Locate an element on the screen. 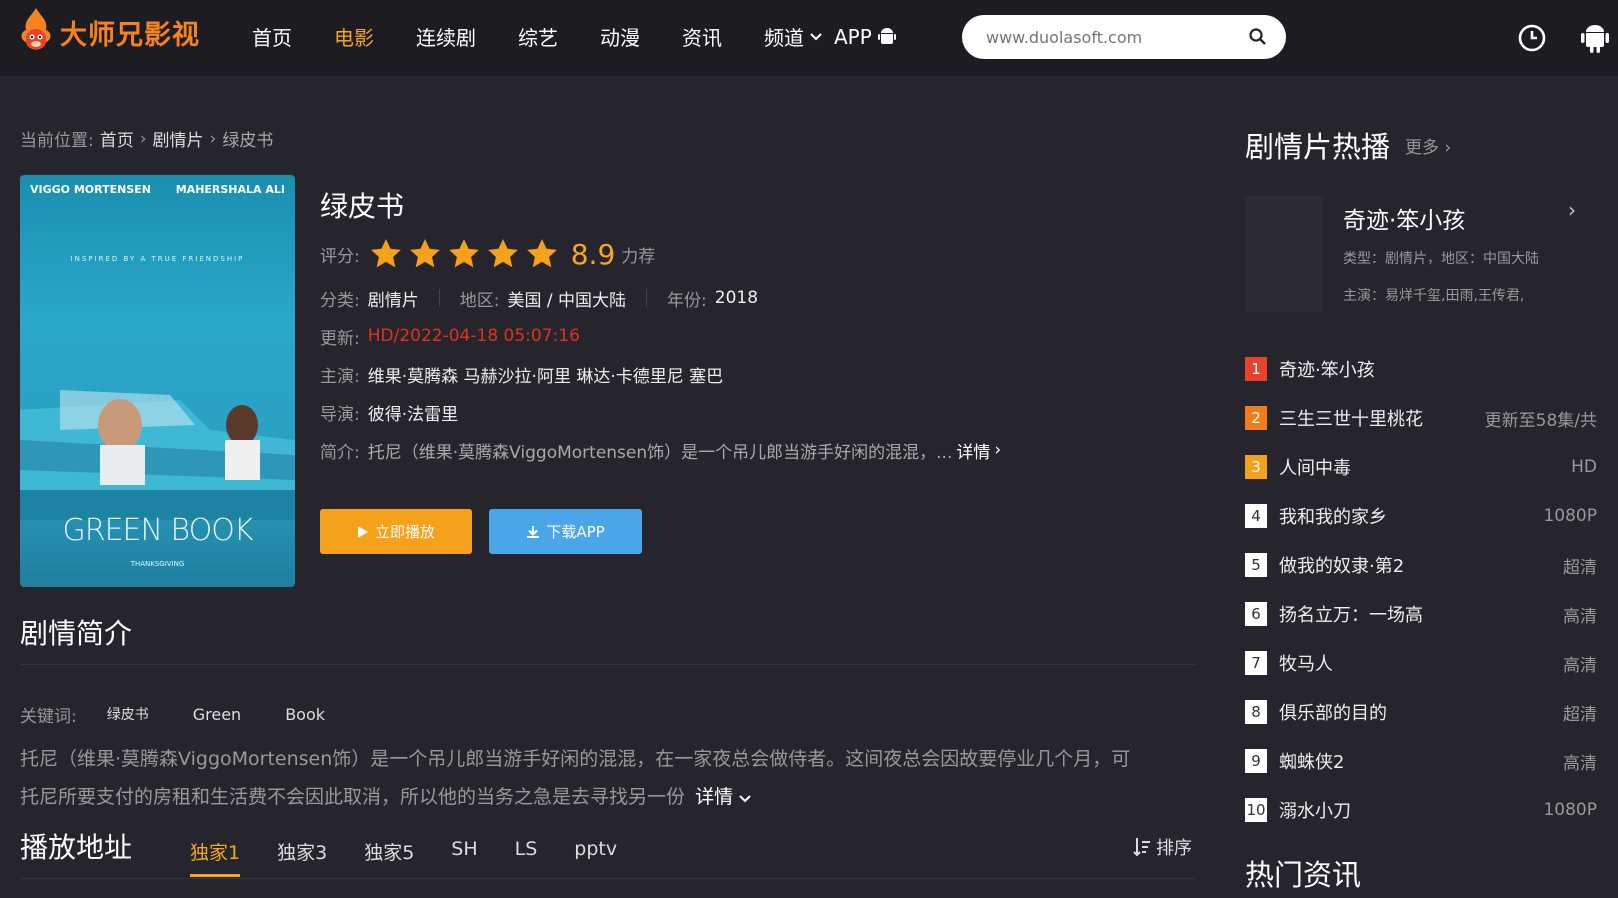 The width and height of the screenshot is (1618, 898). director-value: 彼得·法雷里 is located at coordinates (413, 412).